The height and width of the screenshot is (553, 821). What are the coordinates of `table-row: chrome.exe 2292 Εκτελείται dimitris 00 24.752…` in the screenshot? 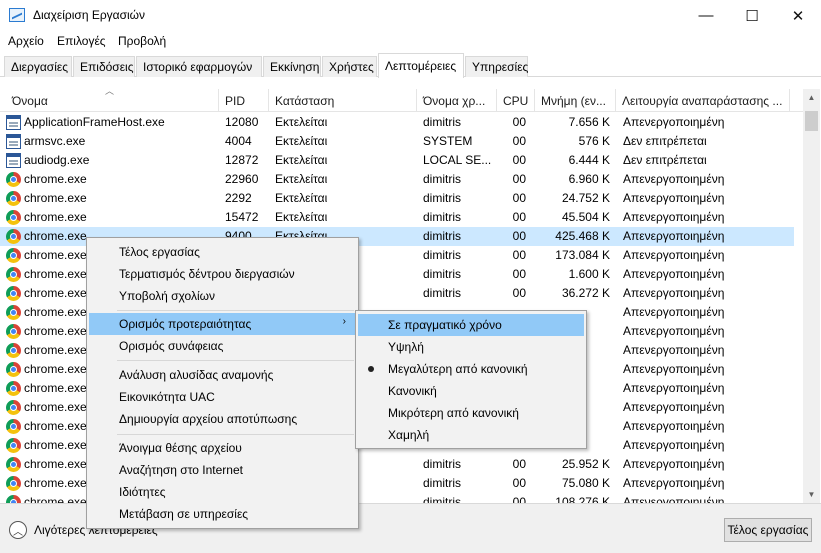 It's located at (397, 198).